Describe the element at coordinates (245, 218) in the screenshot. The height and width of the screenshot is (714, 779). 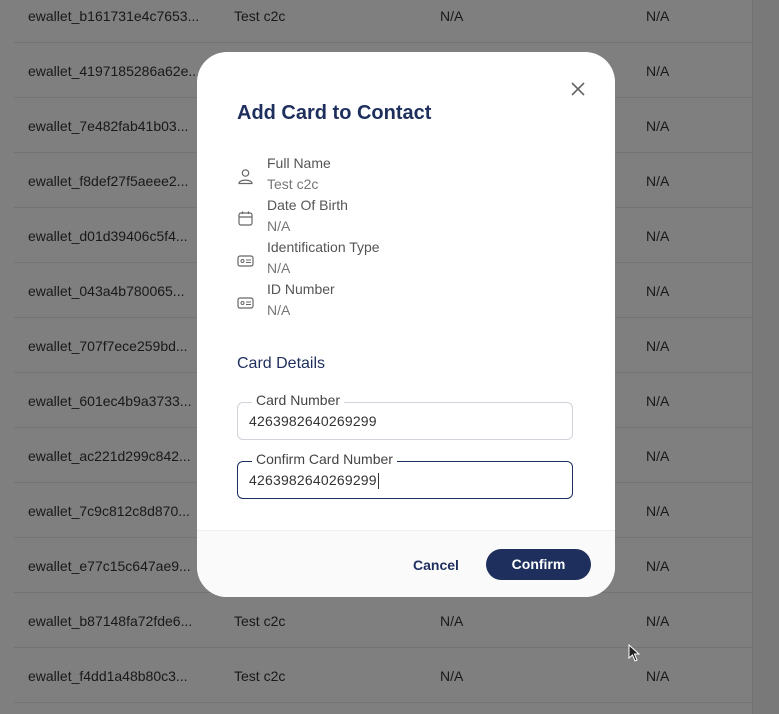
I see `calendar-icon` at that location.